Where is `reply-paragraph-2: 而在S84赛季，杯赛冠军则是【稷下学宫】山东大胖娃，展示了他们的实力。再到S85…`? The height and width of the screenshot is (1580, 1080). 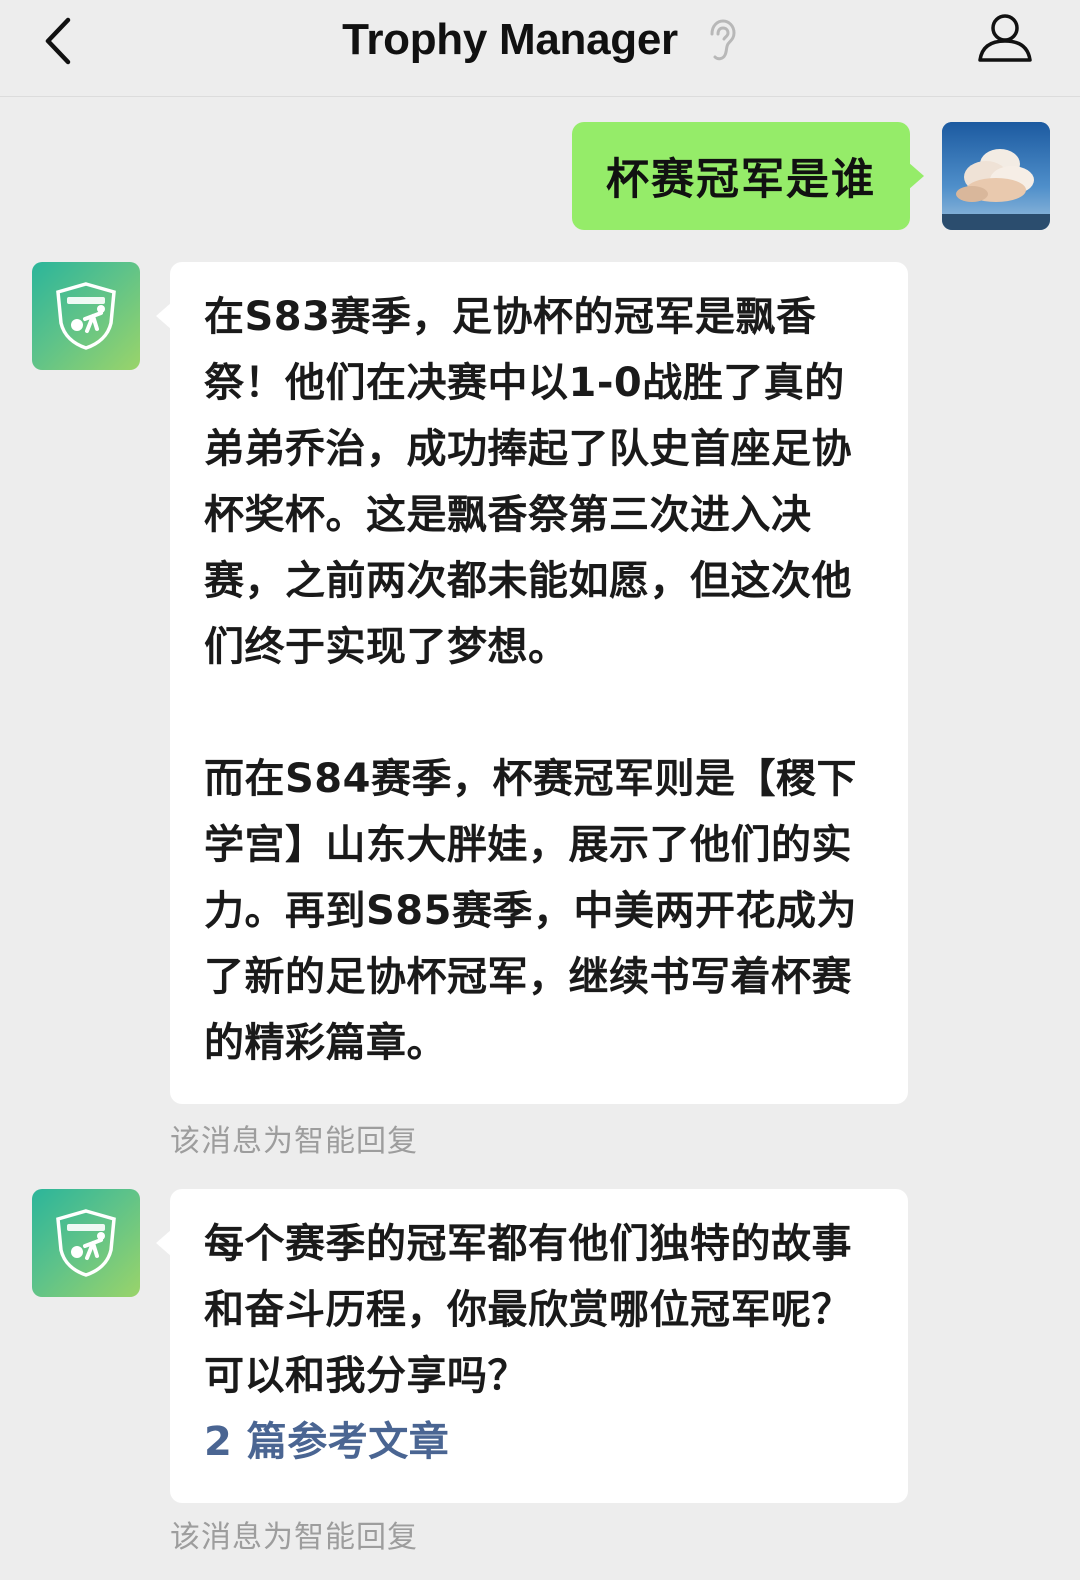
reply-paragraph-2: 而在S84赛季，杯赛冠军则是【稷下学宫】山东大胖娃，展示了他们的实力。再到S85… is located at coordinates (530, 911).